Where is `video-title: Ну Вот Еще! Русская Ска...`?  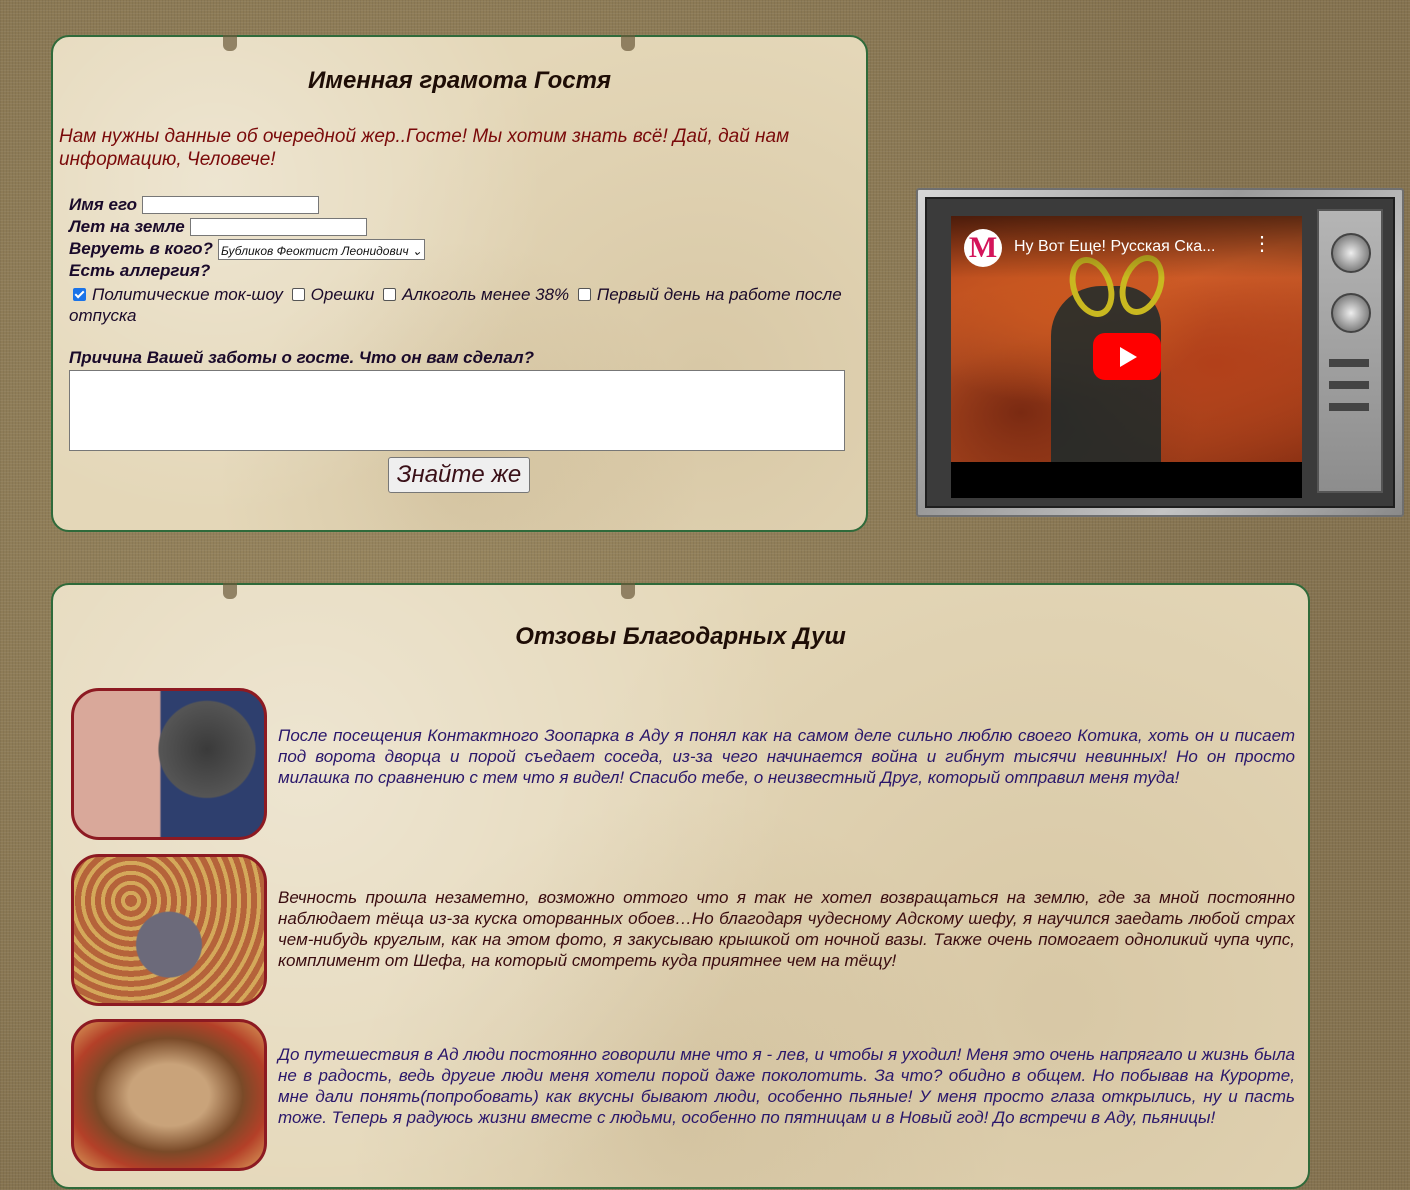 video-title: Ну Вот Еще! Русская Ска... is located at coordinates (1114, 247).